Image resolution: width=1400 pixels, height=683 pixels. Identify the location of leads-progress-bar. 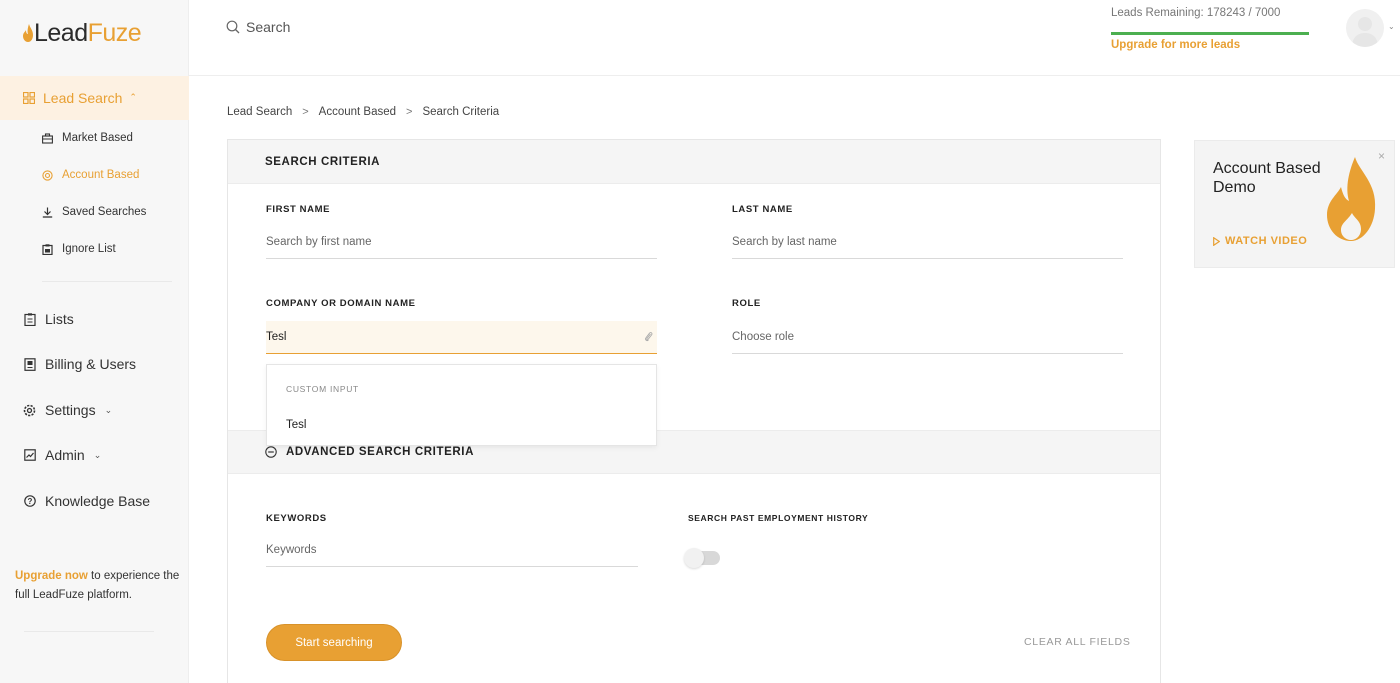
(1210, 33).